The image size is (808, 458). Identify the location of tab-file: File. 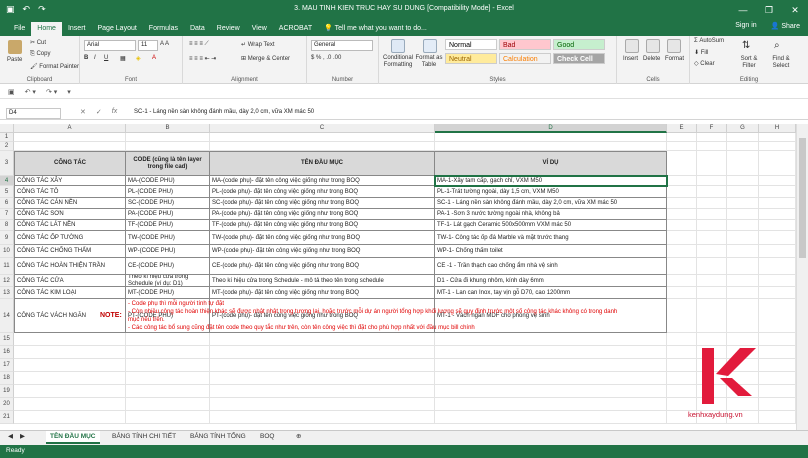
(19, 29).